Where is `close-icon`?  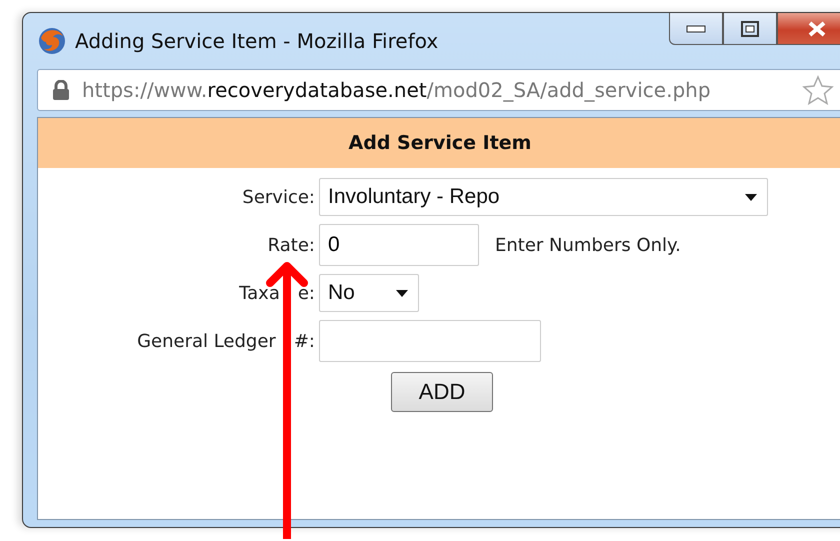 close-icon is located at coordinates (817, 28).